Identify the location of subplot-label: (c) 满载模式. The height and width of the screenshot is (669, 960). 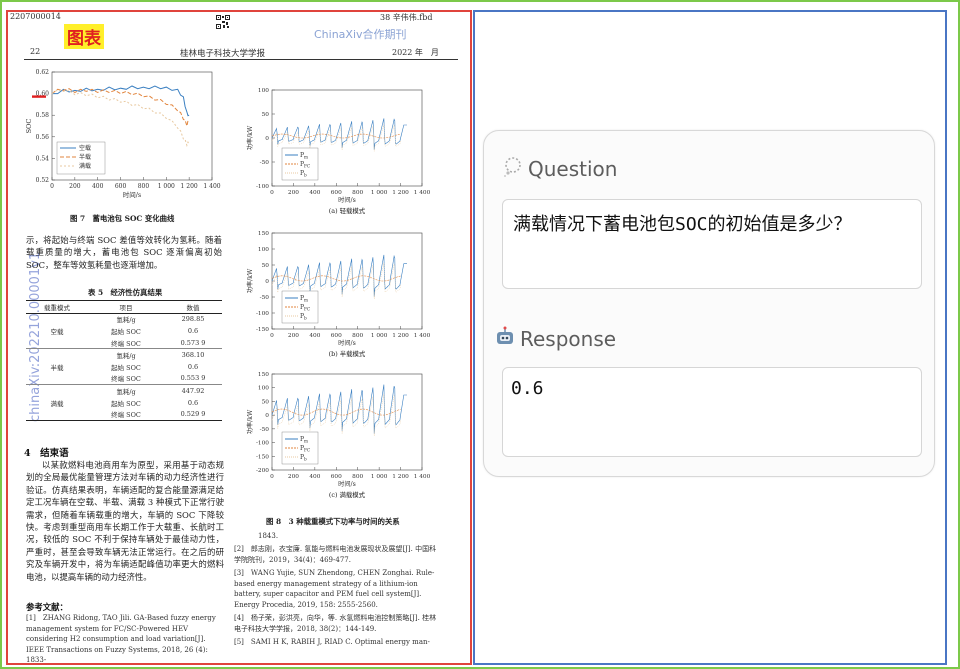
(347, 494).